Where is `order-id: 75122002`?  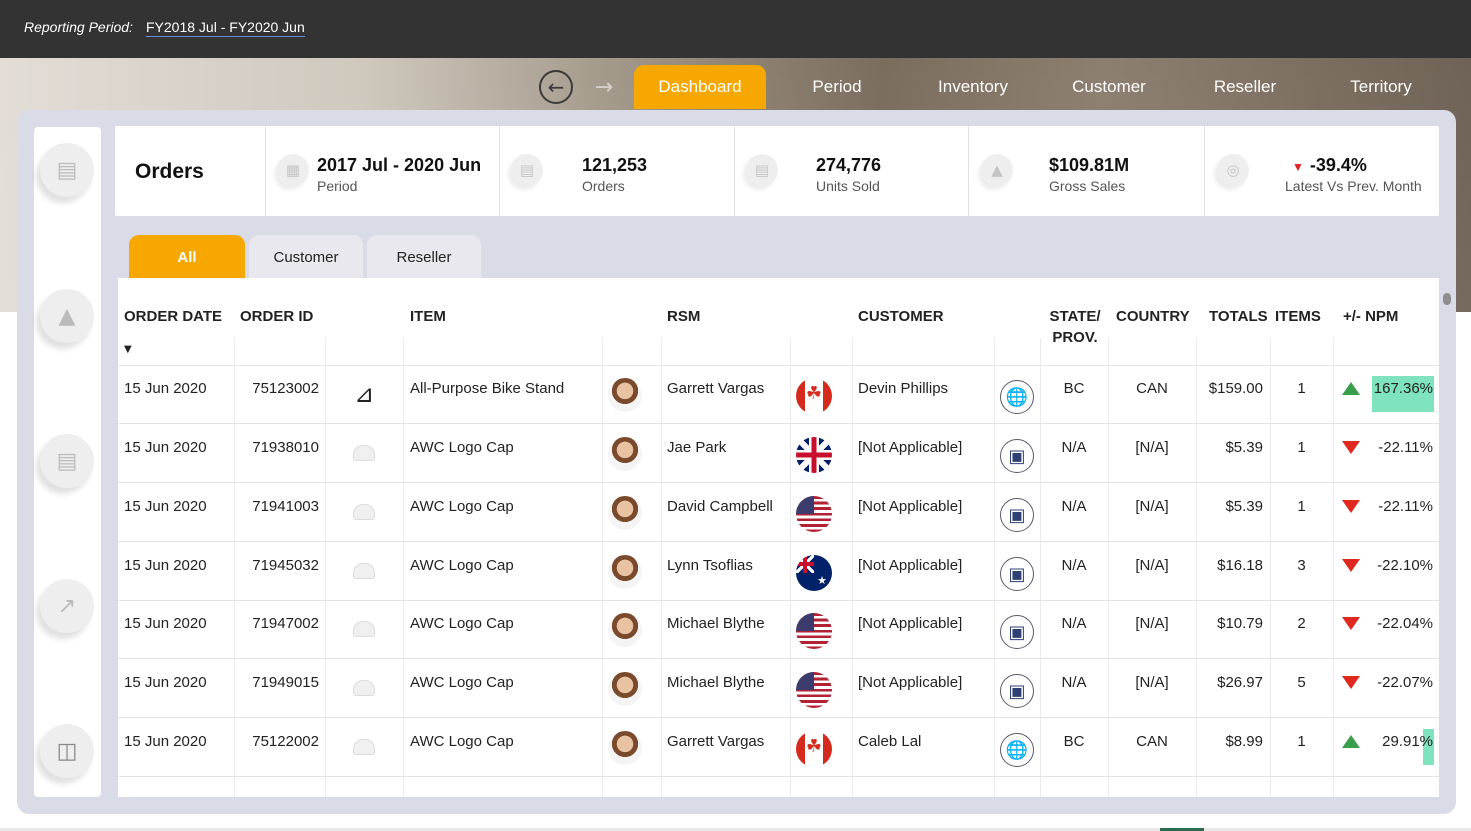 order-id: 75122002 is located at coordinates (276, 741).